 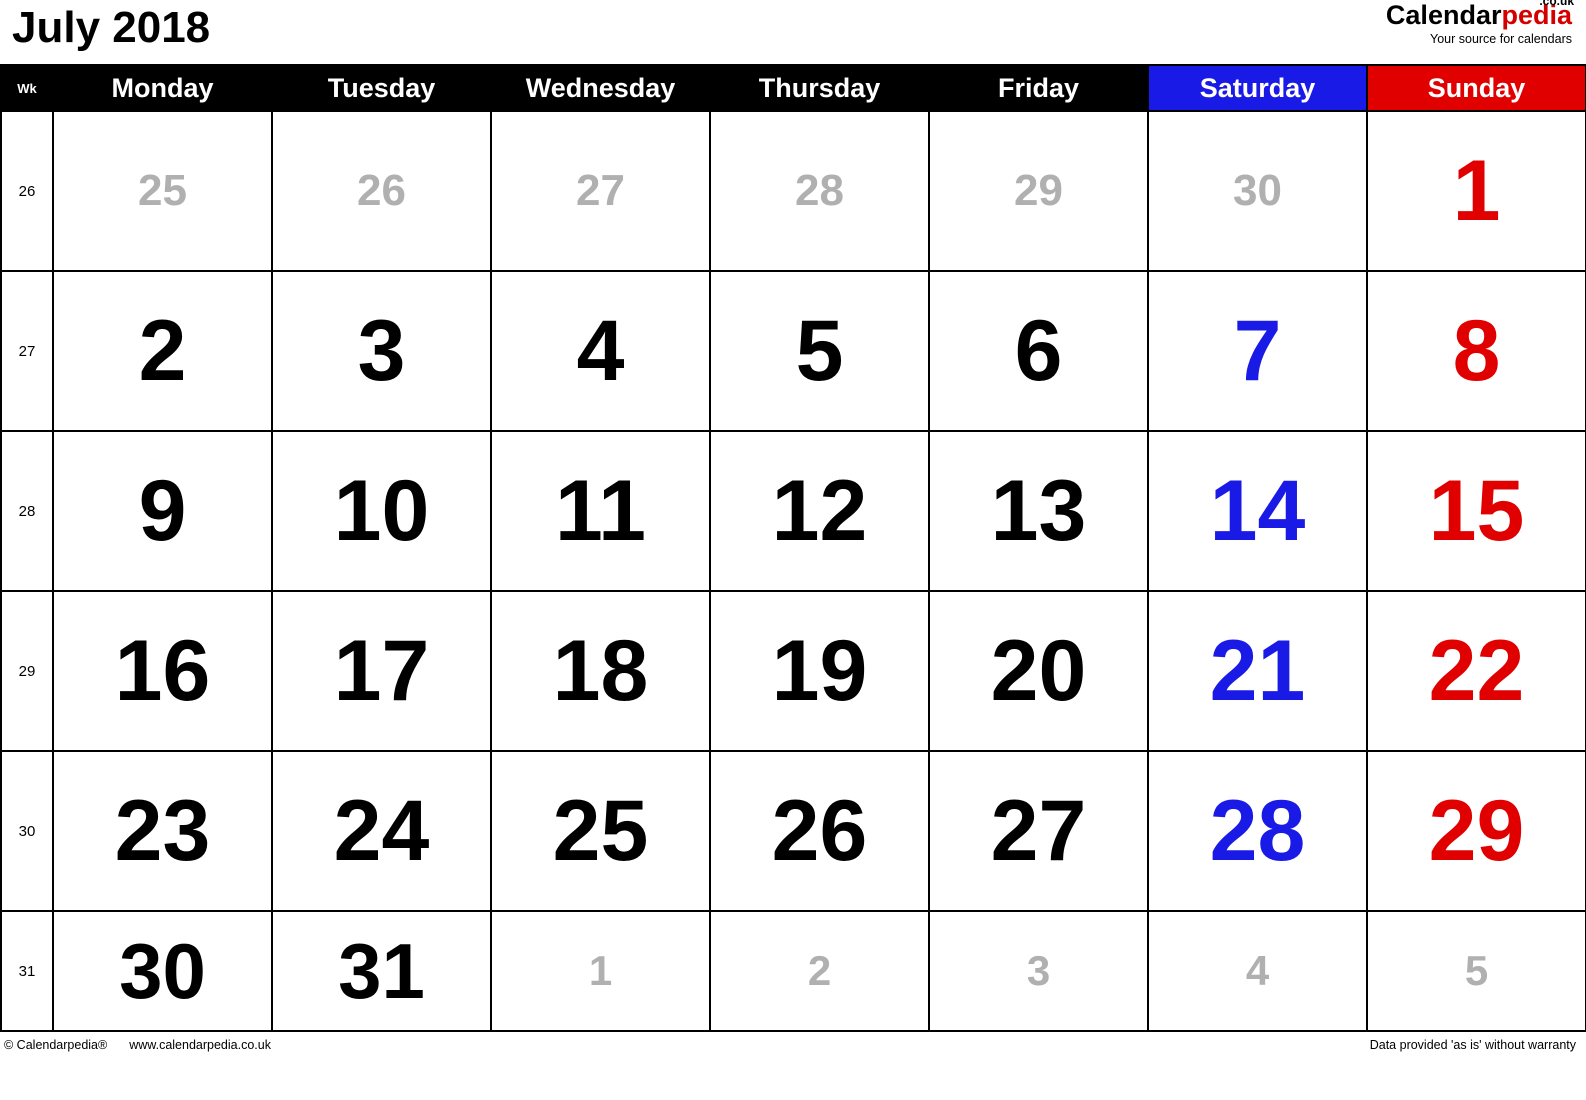 What do you see at coordinates (111, 27) in the screenshot?
I see `page-title: July 2018` at bounding box center [111, 27].